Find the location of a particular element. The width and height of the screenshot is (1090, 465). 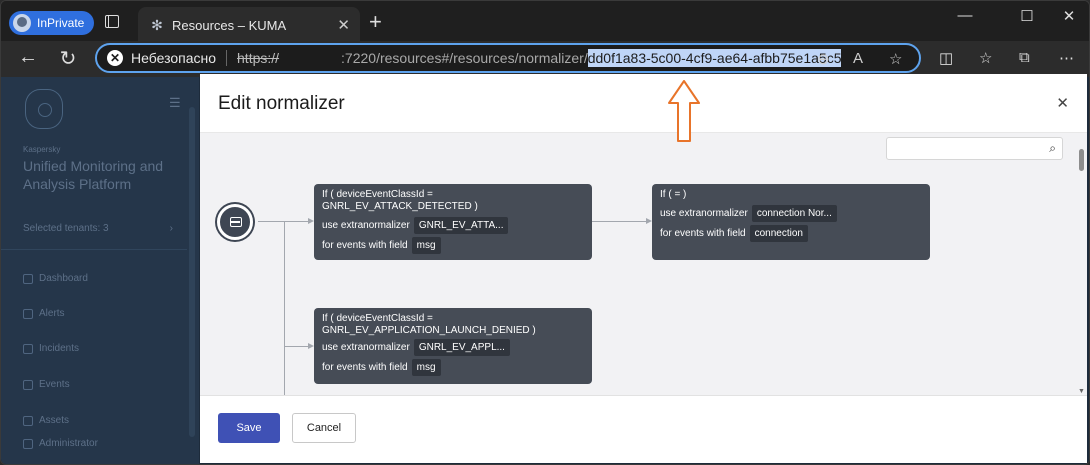

save-button: Save is located at coordinates (249, 428).